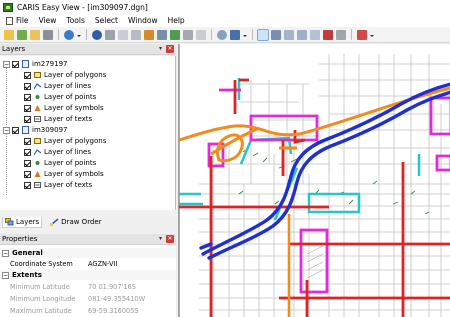  Describe the element at coordinates (37, 119) in the screenshot. I see `text-layer-icon` at that location.